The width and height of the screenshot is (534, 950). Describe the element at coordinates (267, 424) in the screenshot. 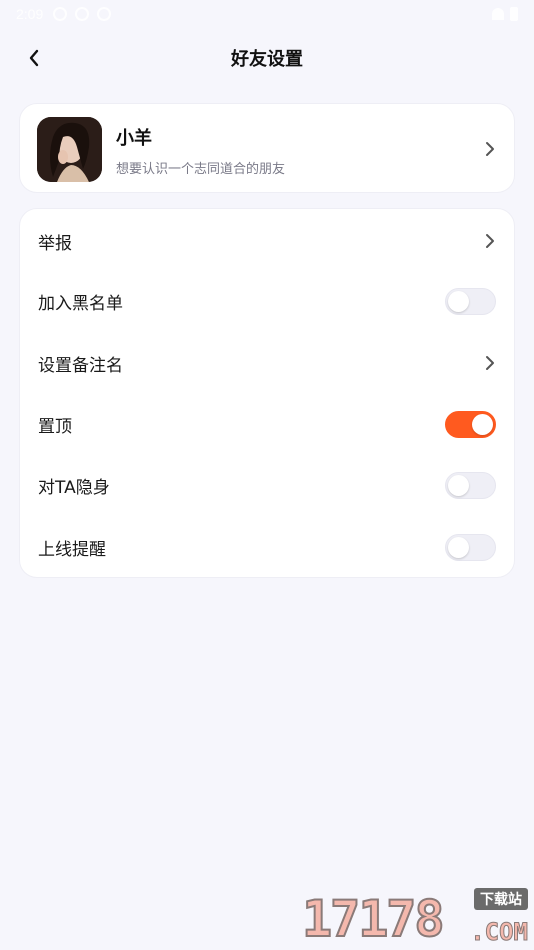

I see `settings-row-pin: 置顶` at that location.